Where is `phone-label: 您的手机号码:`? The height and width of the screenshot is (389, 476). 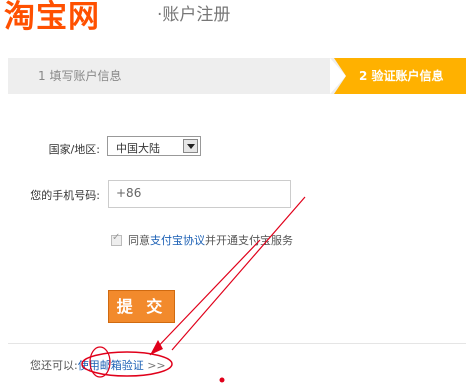
phone-label: 您的手机号码: is located at coordinates (65, 195).